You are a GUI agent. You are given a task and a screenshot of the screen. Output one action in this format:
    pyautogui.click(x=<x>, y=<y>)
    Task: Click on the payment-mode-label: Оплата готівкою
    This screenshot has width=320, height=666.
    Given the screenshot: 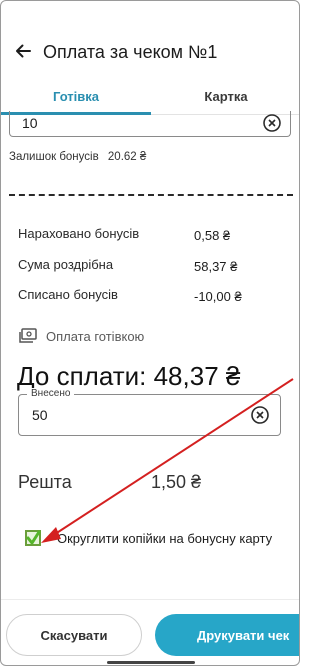 What is the action you would take?
    pyautogui.click(x=95, y=336)
    